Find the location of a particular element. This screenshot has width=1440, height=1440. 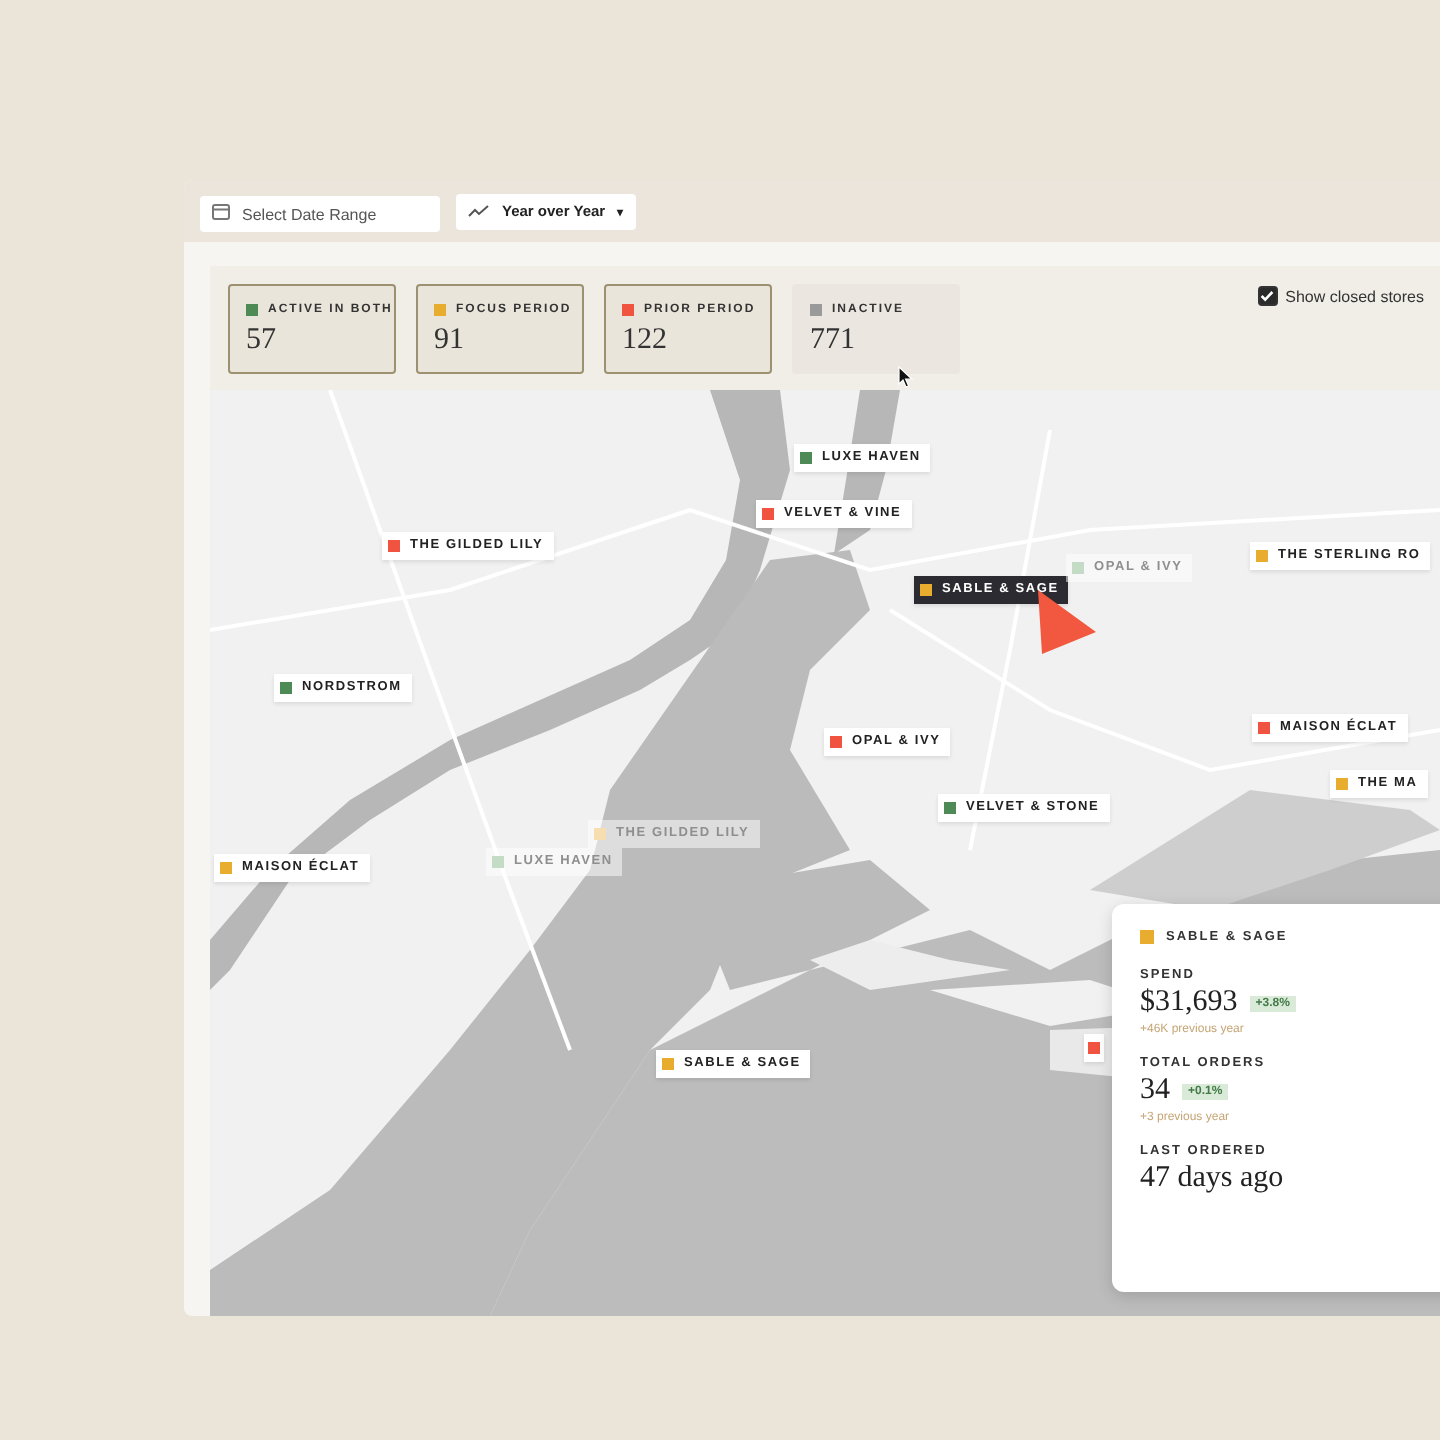

stat-value: 91 is located at coordinates (450, 340).